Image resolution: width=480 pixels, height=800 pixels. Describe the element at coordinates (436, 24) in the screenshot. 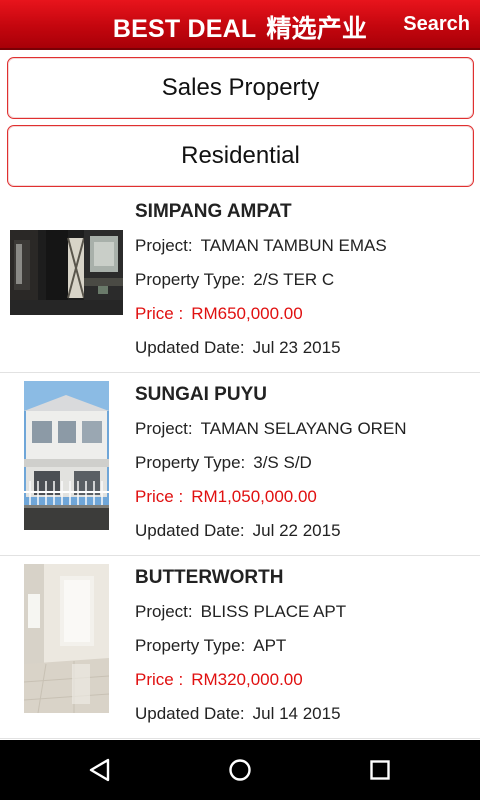

I see `search-button: Search` at that location.